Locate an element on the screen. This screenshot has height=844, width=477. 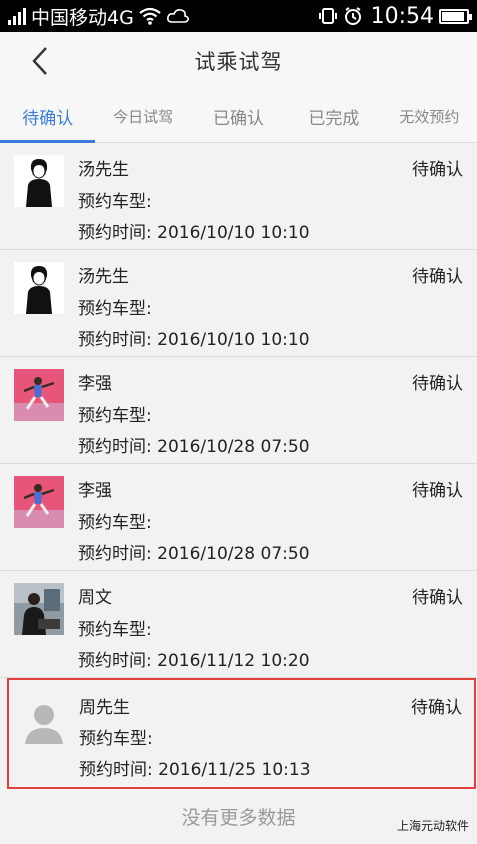
appointment-time: 2016/11/12 10:20 is located at coordinates (233, 661).